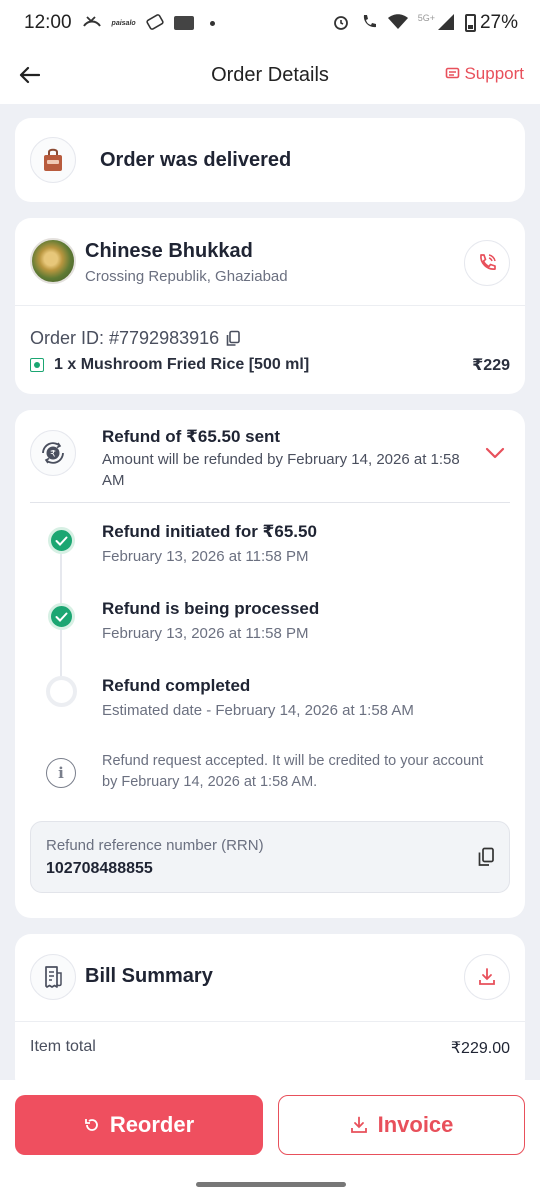 The image size is (540, 1200). Describe the element at coordinates (397, 23) in the screenshot. I see `wifi-icon` at that location.